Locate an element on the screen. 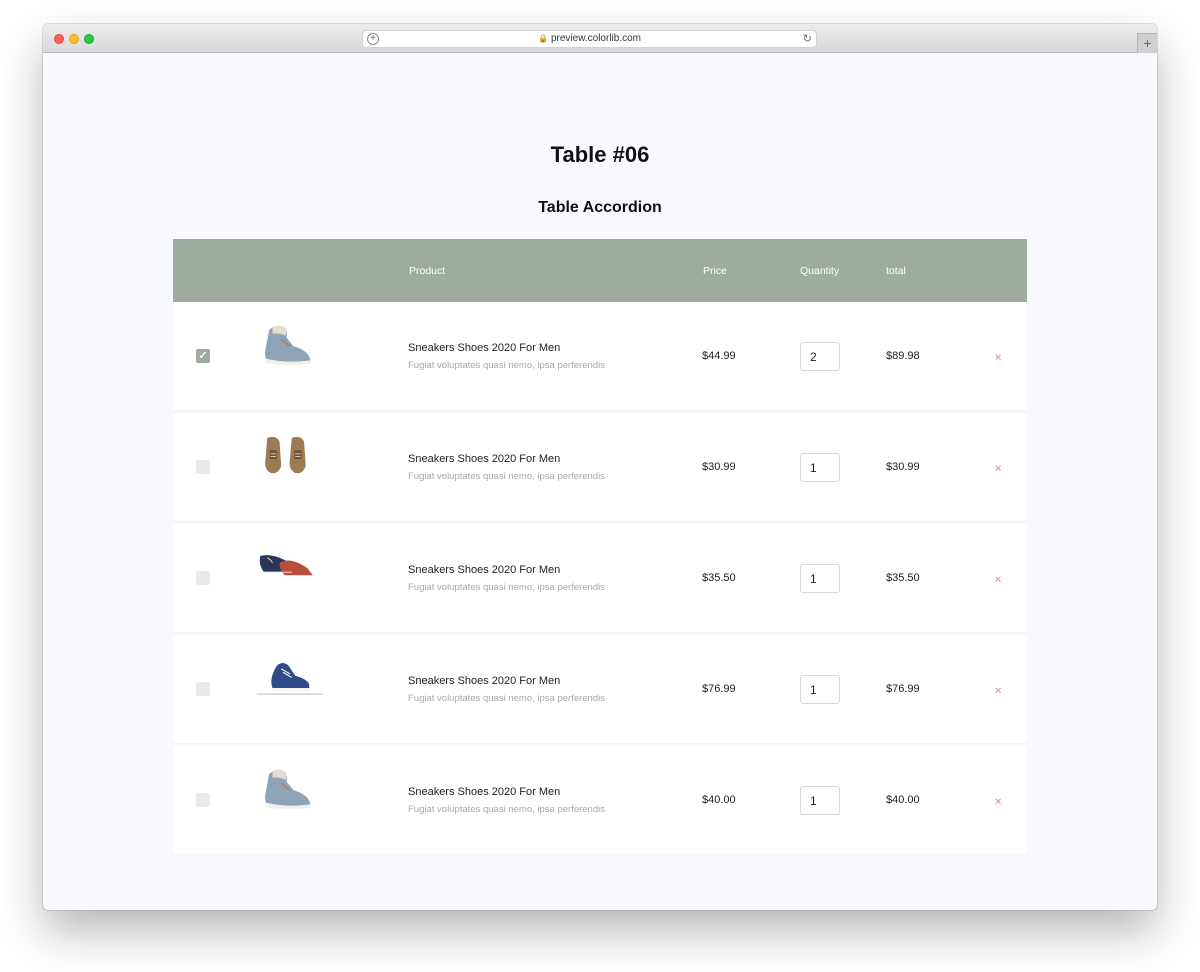 This screenshot has height=972, width=1200. product-price: $30.99 is located at coordinates (719, 467).